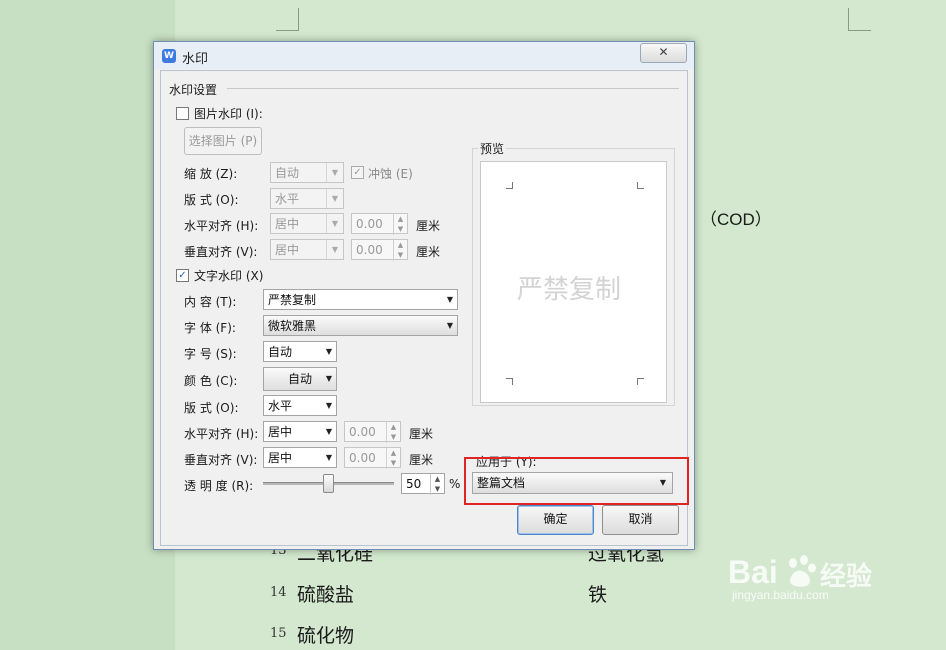 This screenshot has height=650, width=946. I want to click on picture-watermark-checkbox, so click(182, 113).